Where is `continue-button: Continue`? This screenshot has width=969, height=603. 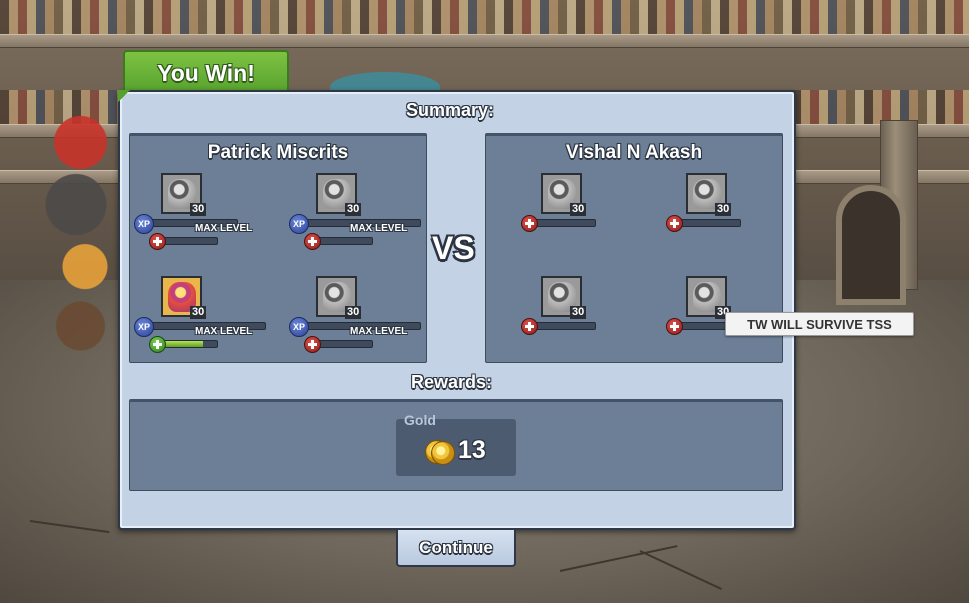
continue-button: Continue is located at coordinates (456, 548).